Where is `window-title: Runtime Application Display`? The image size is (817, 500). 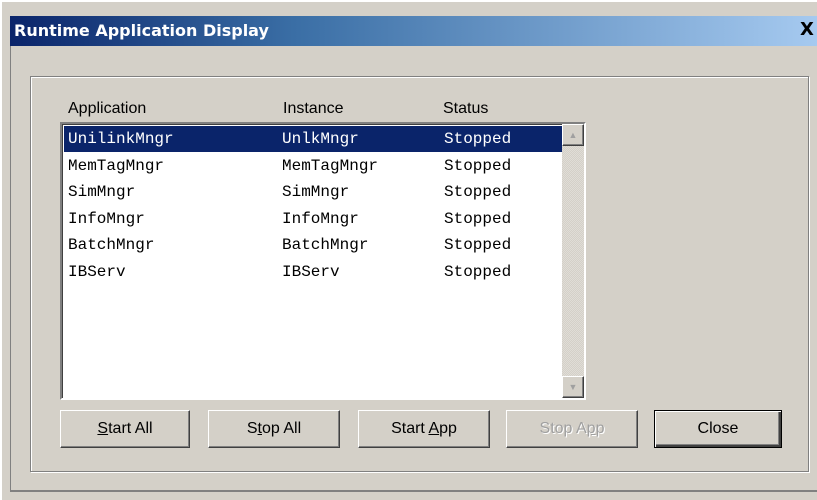 window-title: Runtime Application Display is located at coordinates (141, 30).